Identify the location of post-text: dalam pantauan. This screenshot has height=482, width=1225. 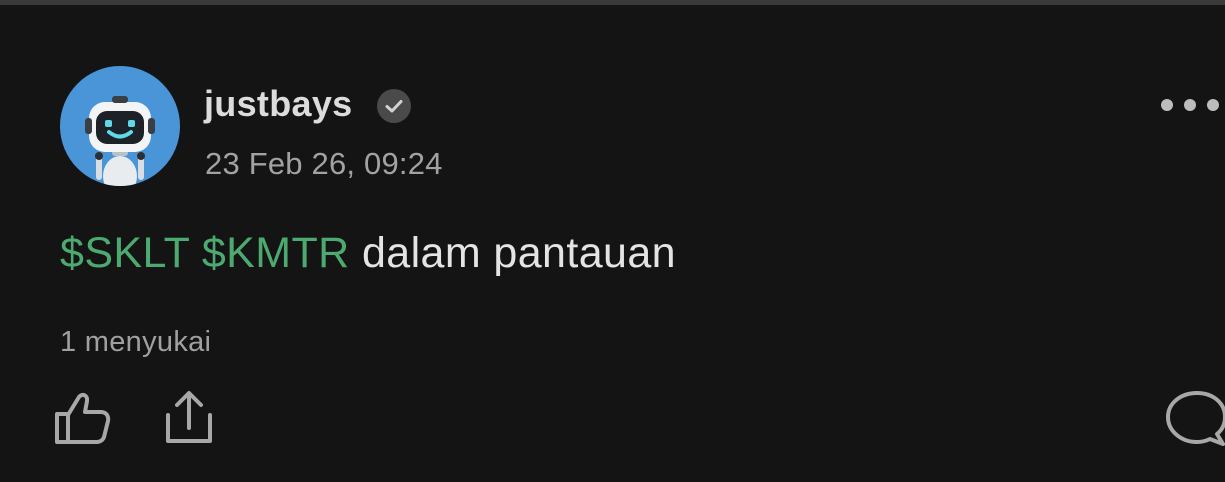
(518, 253).